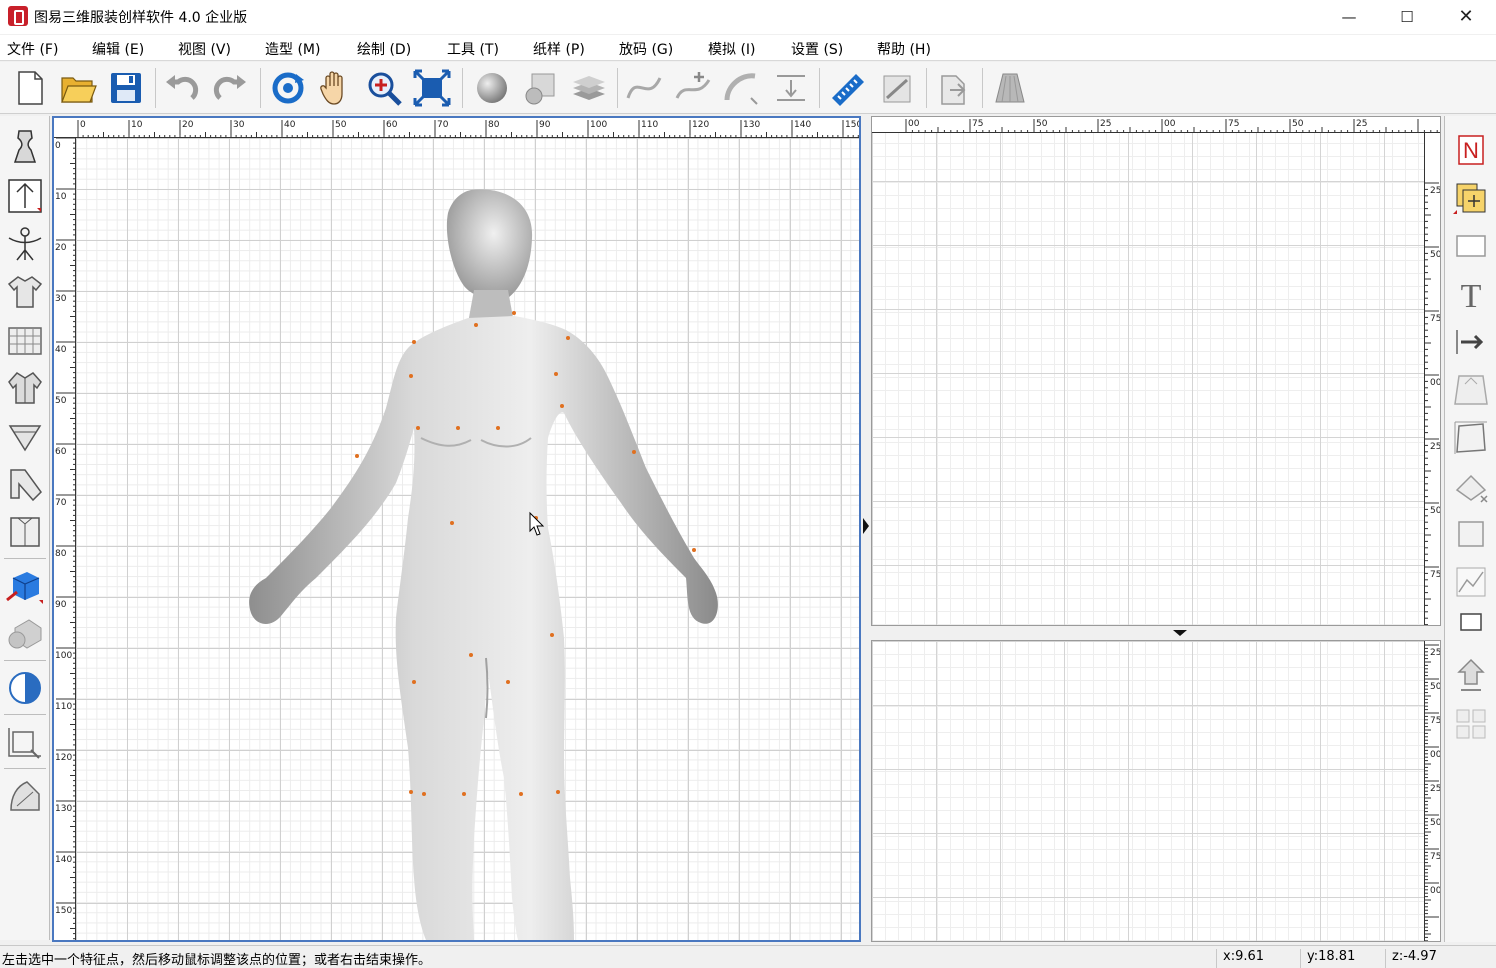 The image size is (1496, 968). Describe the element at coordinates (1466, 17) in the screenshot. I see `close-button: ✕` at that location.